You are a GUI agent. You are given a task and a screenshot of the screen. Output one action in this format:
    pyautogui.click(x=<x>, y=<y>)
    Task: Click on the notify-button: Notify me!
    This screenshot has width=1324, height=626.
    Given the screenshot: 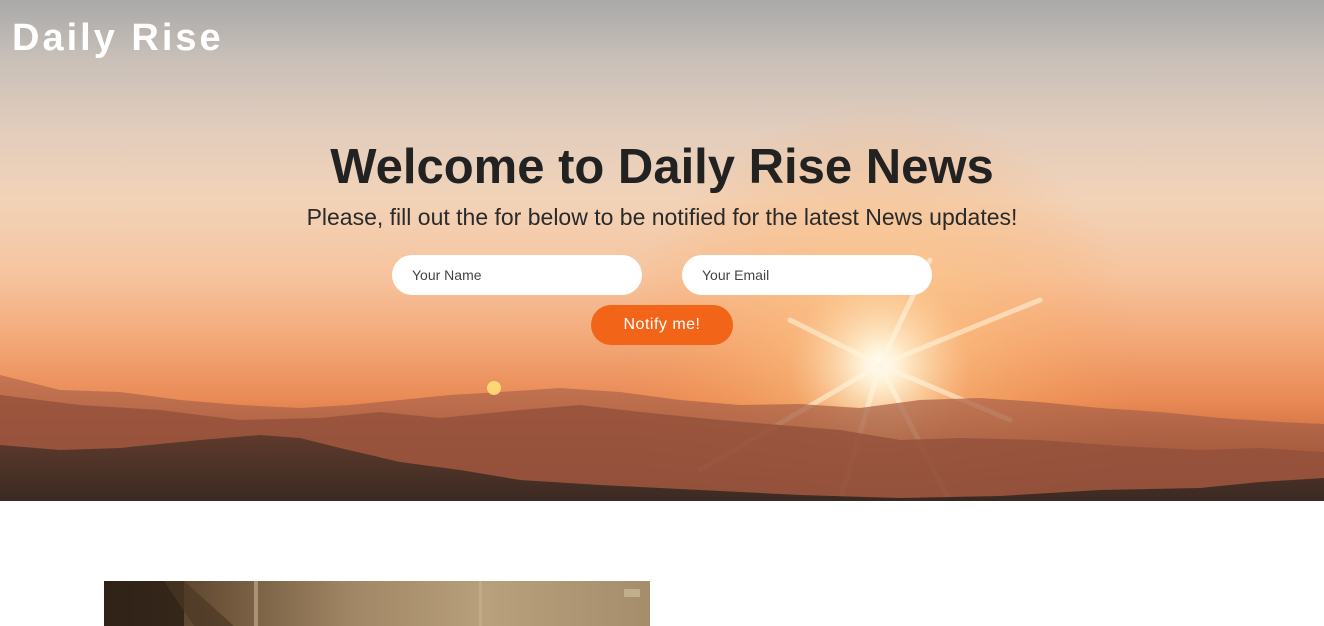 What is the action you would take?
    pyautogui.click(x=662, y=325)
    